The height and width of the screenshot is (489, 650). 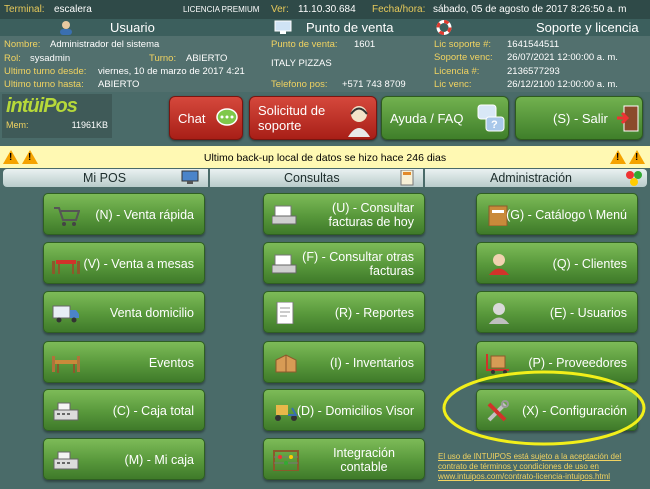 What do you see at coordinates (67, 216) in the screenshot?
I see `shopping-cart-icon` at bounding box center [67, 216].